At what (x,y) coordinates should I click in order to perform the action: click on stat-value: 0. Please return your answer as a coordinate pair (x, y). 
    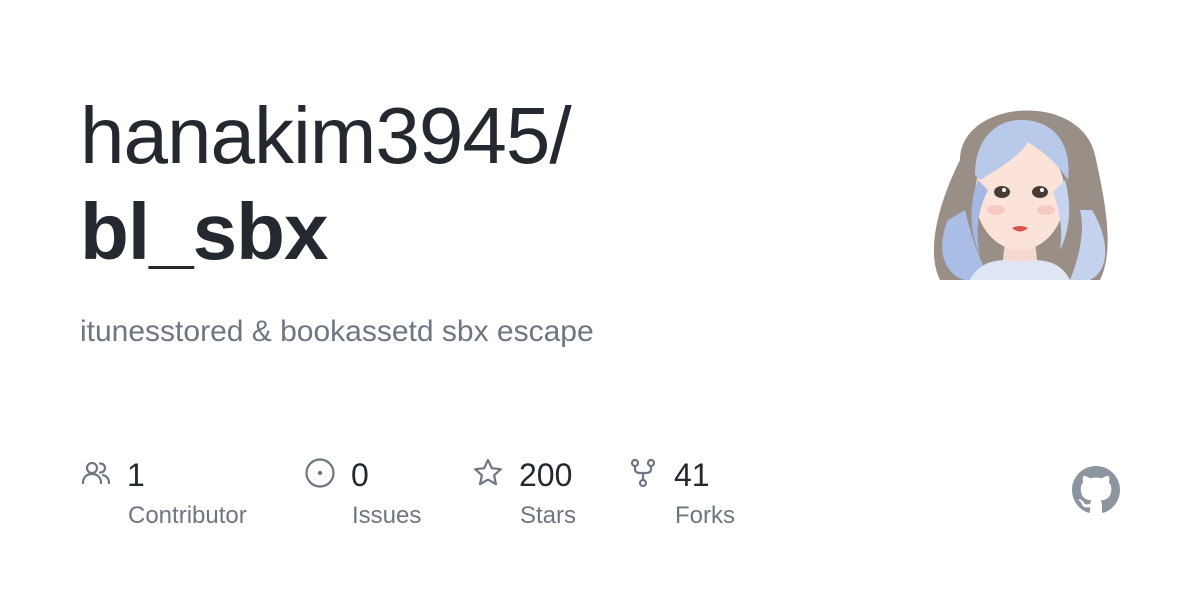
    Looking at the image, I should click on (360, 475).